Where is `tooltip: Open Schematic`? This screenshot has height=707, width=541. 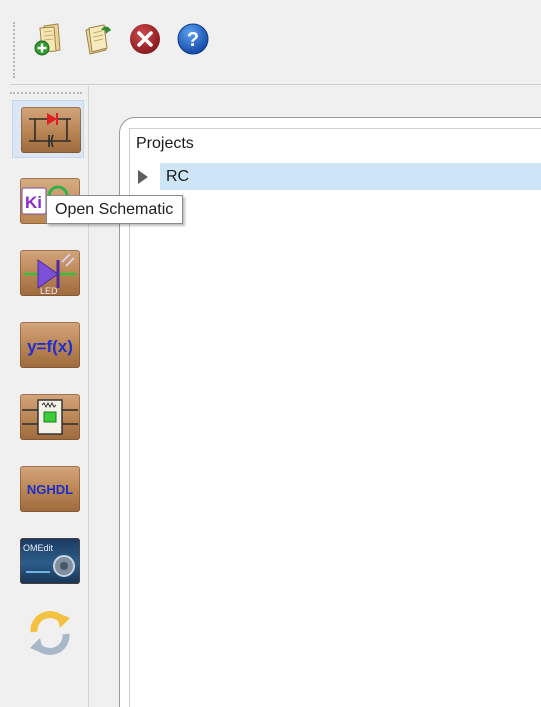 tooltip: Open Schematic is located at coordinates (115, 209).